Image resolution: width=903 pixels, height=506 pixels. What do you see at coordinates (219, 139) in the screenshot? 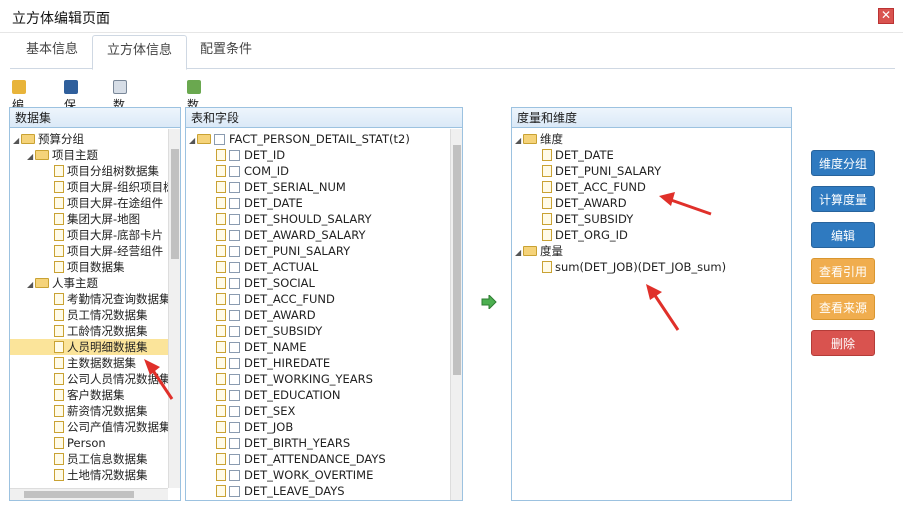
I see `table-checkbox` at bounding box center [219, 139].